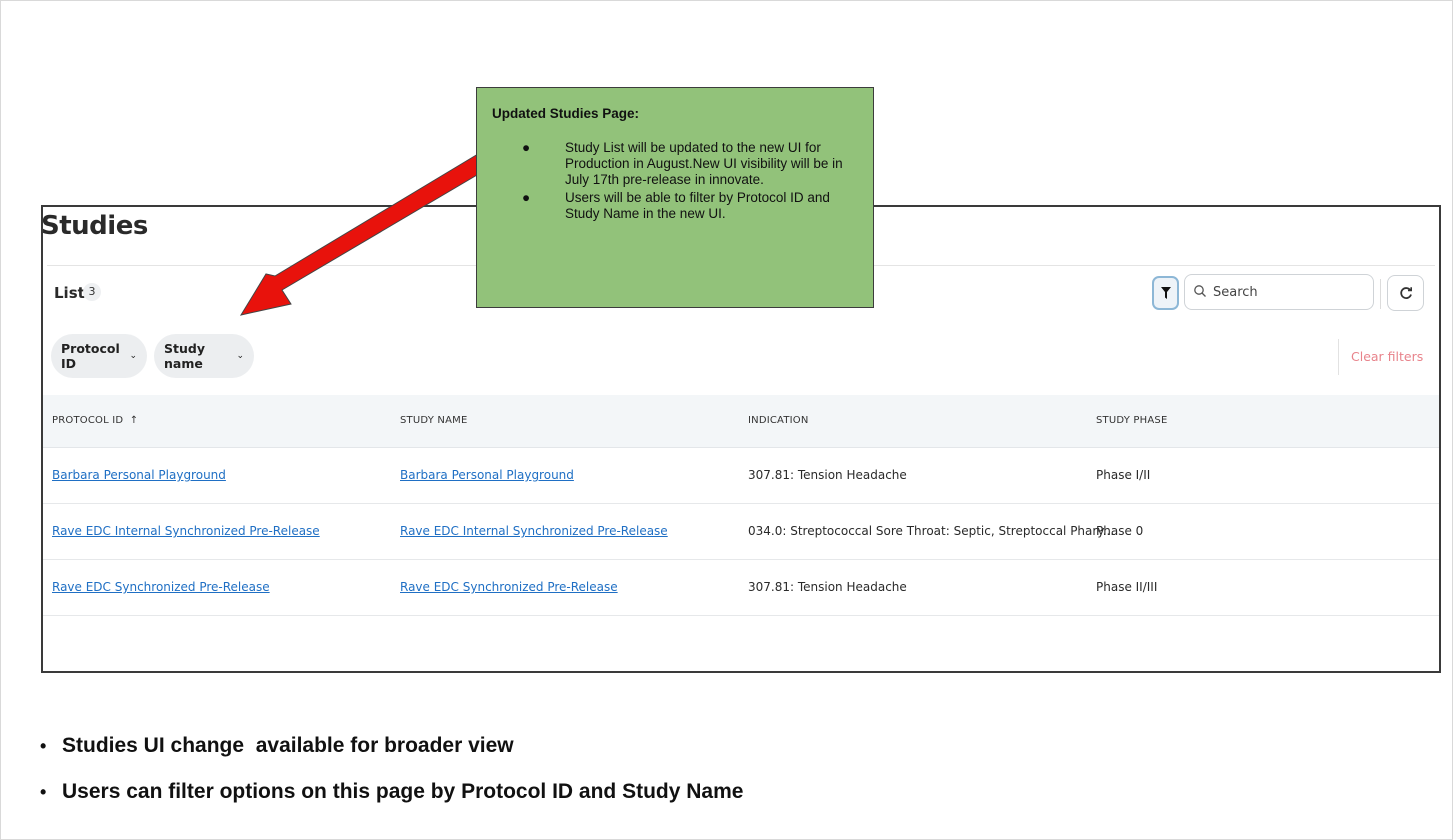 Image resolution: width=1453 pixels, height=840 pixels. Describe the element at coordinates (1338, 357) in the screenshot. I see `filters-divider` at that location.